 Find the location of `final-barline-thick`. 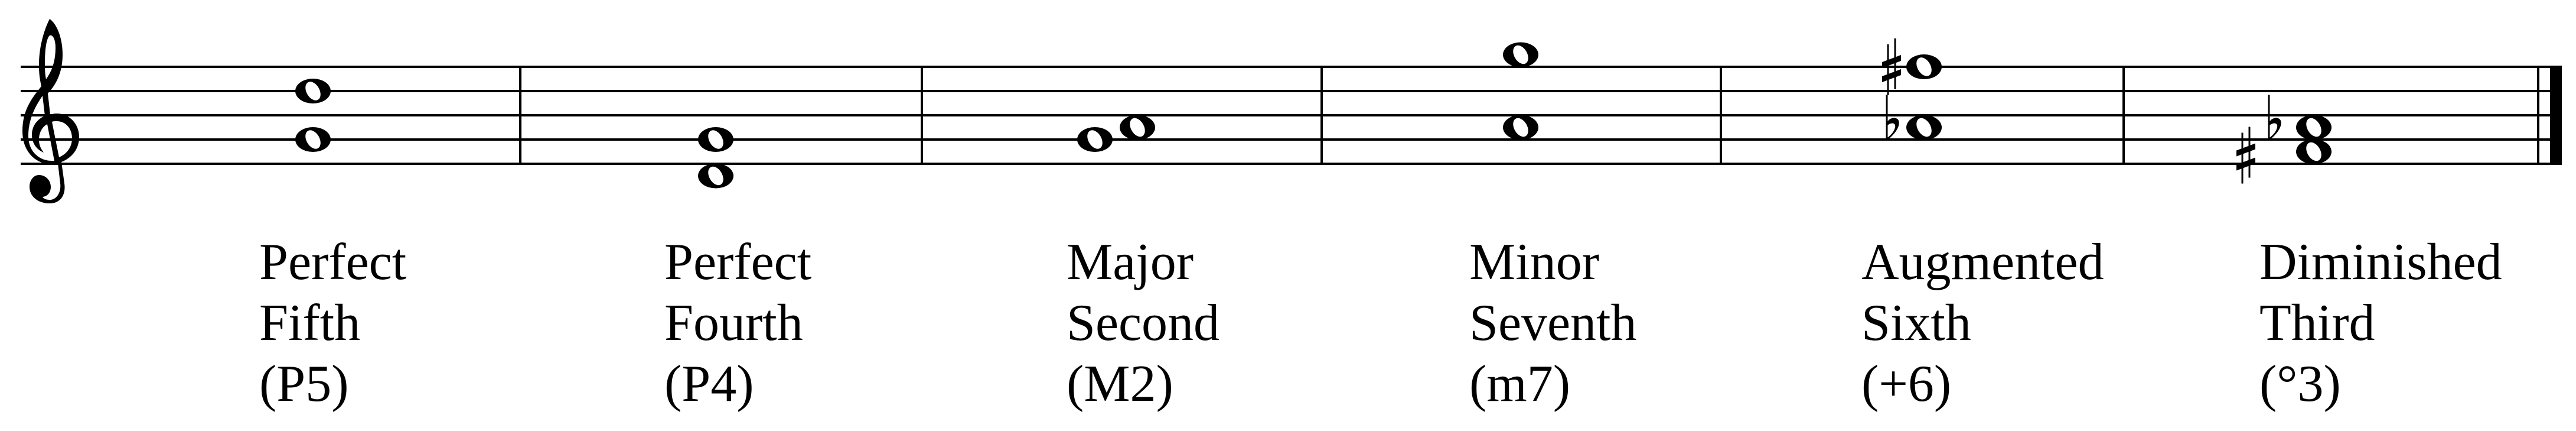

final-barline-thick is located at coordinates (2556, 115).